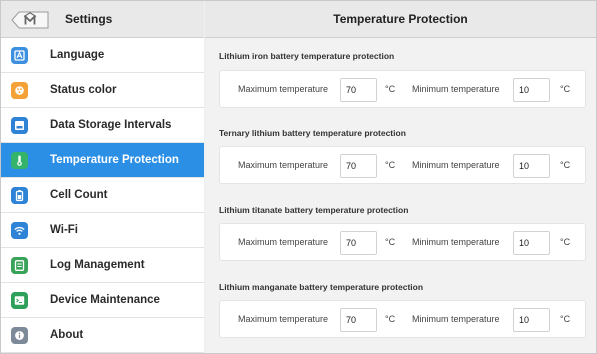  What do you see at coordinates (19, 55) in the screenshot?
I see `language-icon` at bounding box center [19, 55].